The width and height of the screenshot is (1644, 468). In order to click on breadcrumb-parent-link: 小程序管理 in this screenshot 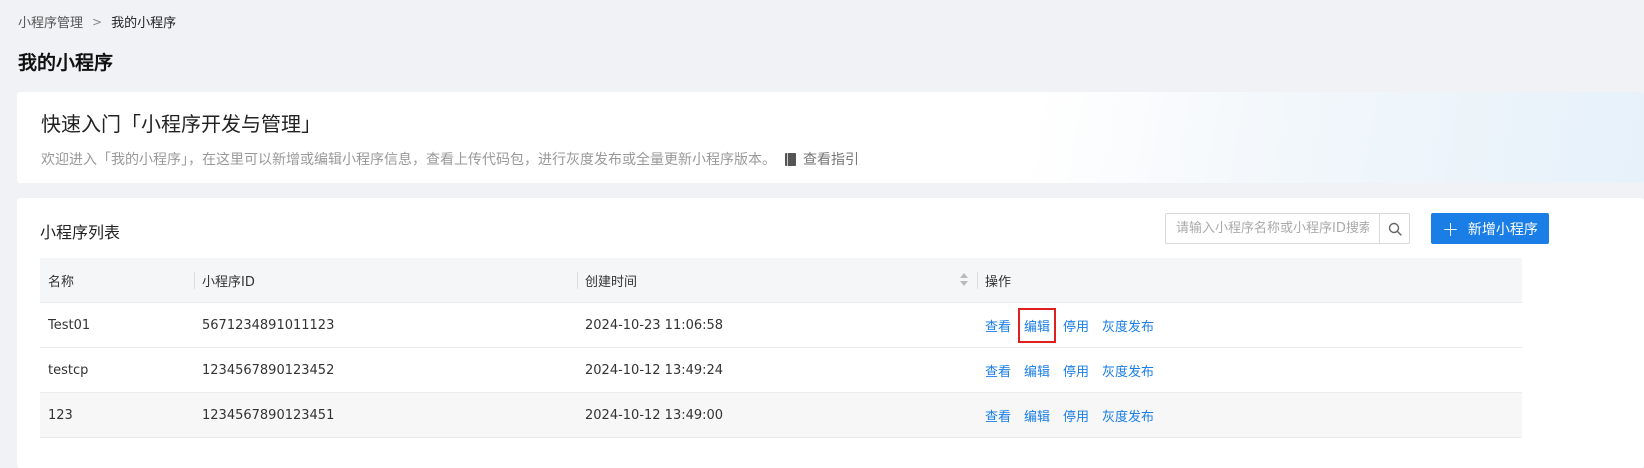, I will do `click(50, 21)`.